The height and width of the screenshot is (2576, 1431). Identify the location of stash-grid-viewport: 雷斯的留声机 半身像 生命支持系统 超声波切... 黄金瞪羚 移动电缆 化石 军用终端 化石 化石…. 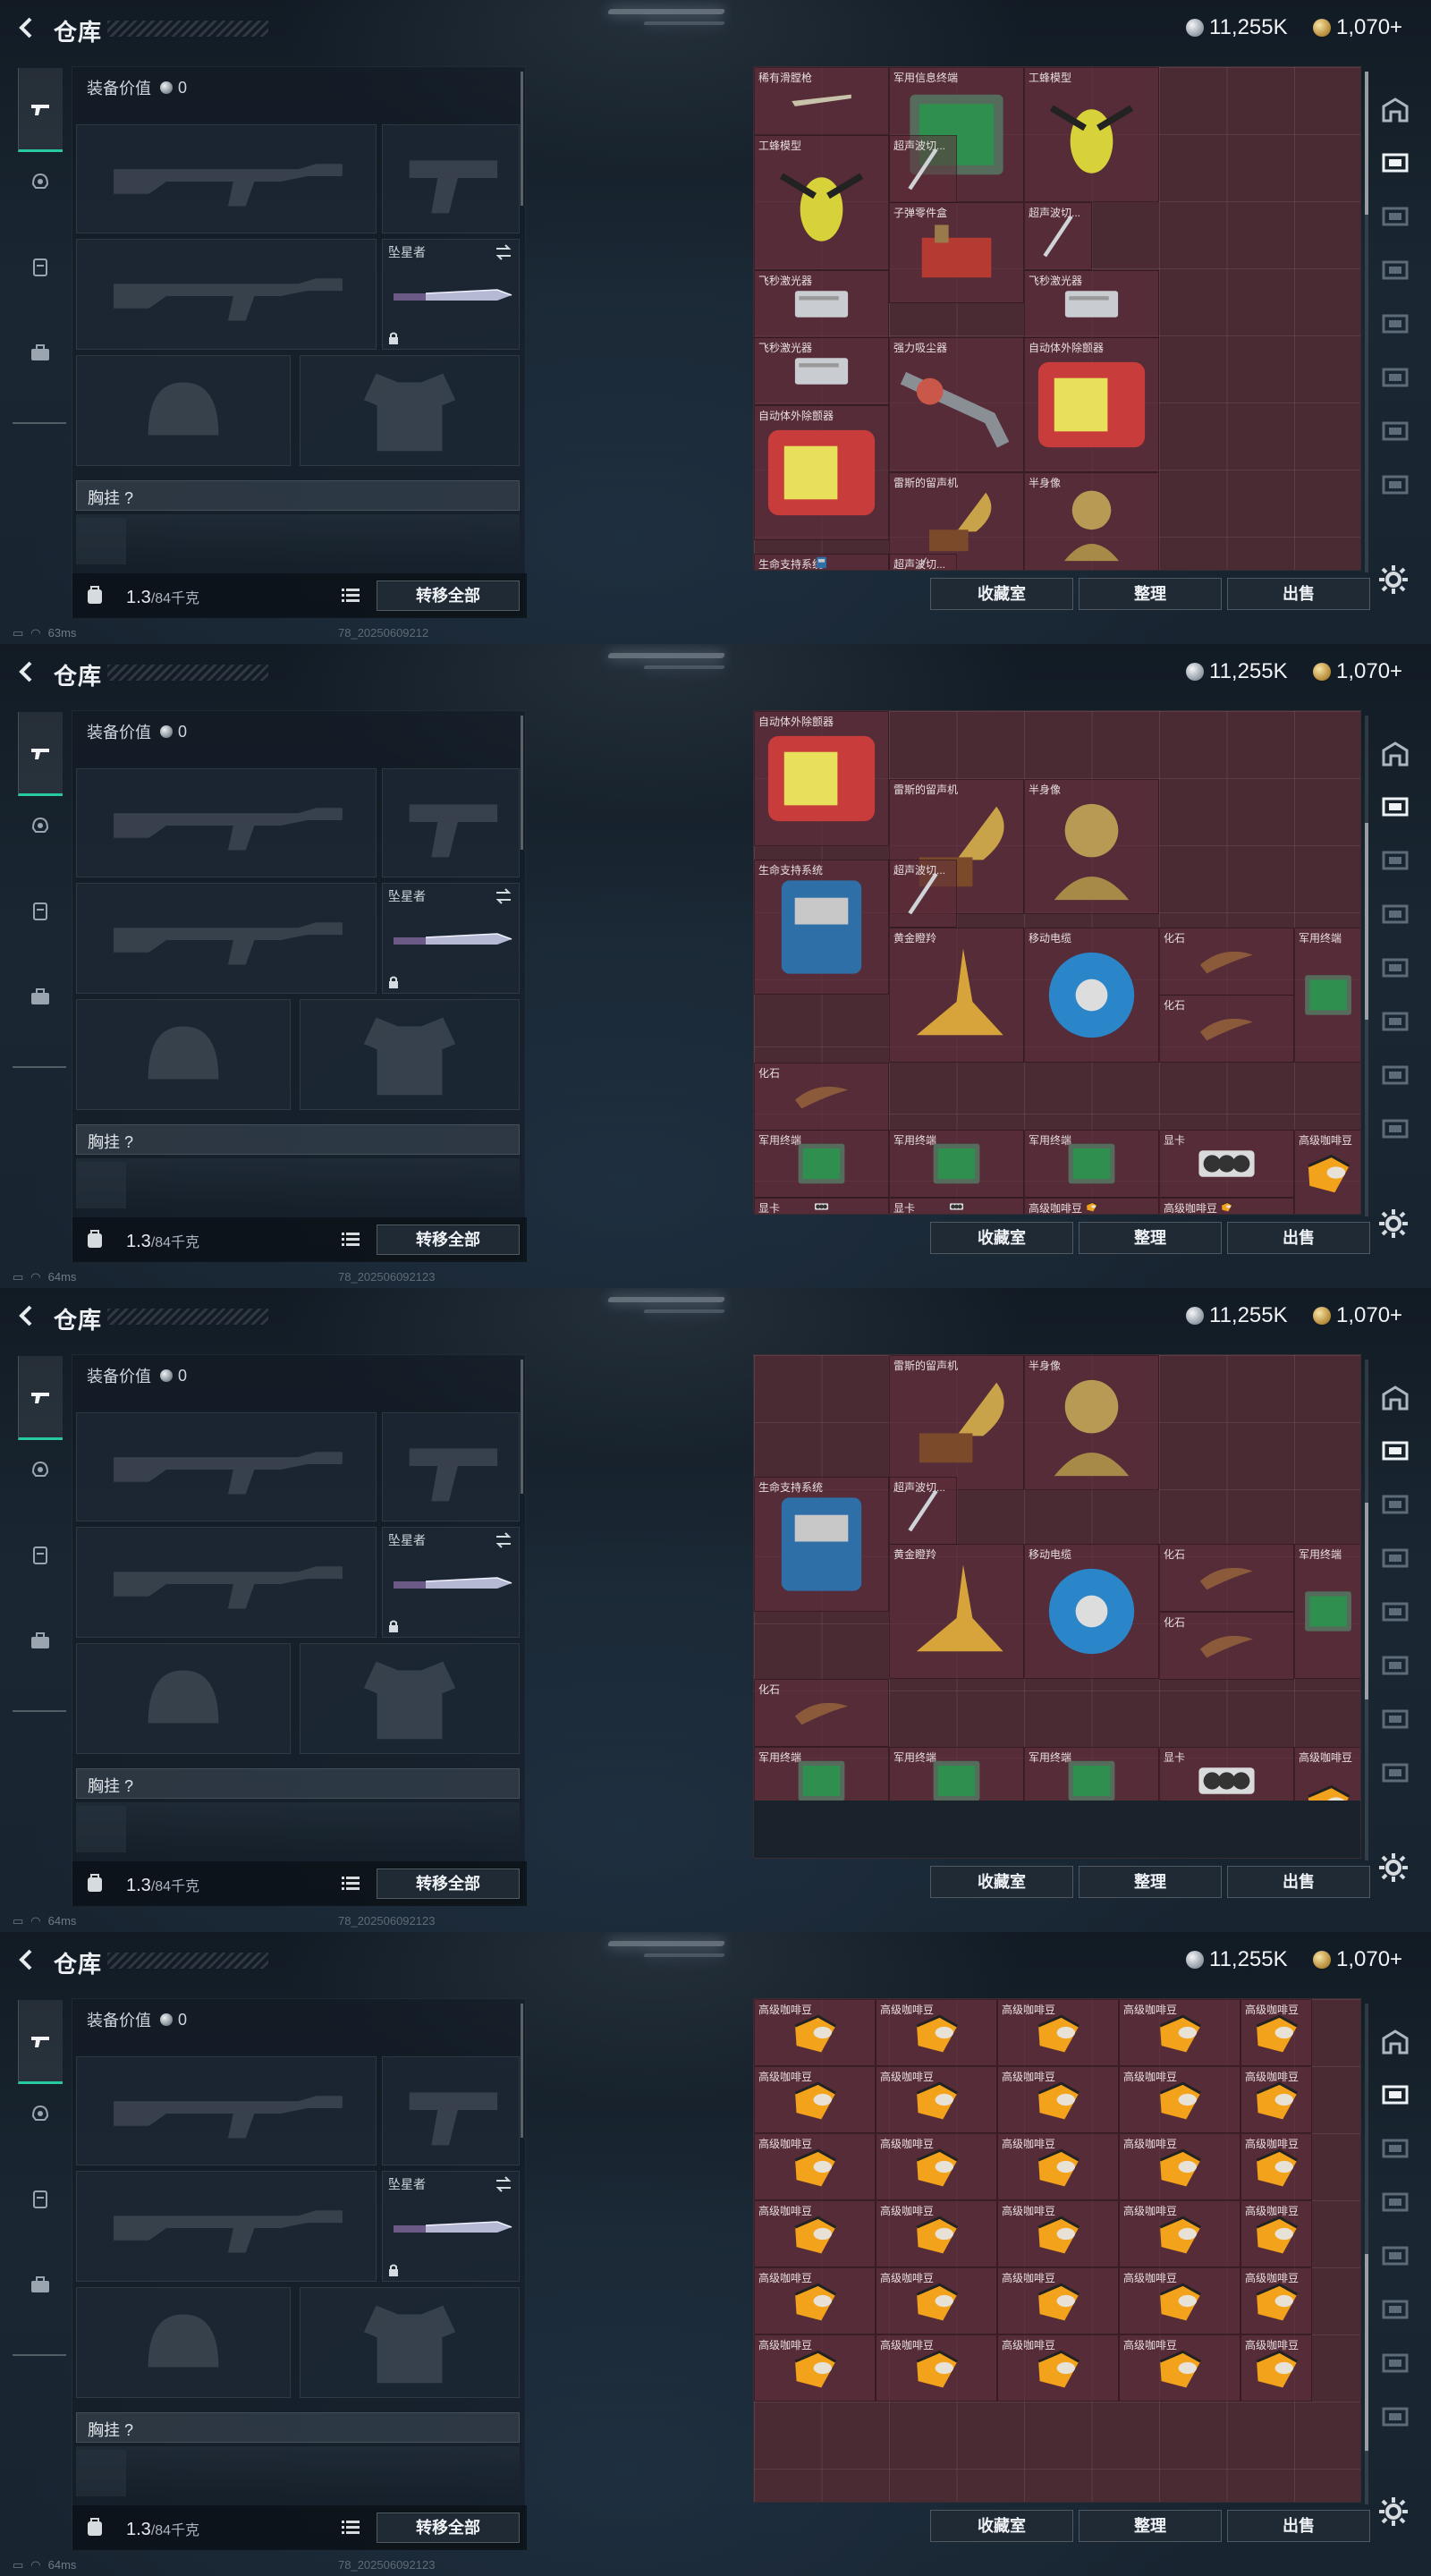
(1057, 1606).